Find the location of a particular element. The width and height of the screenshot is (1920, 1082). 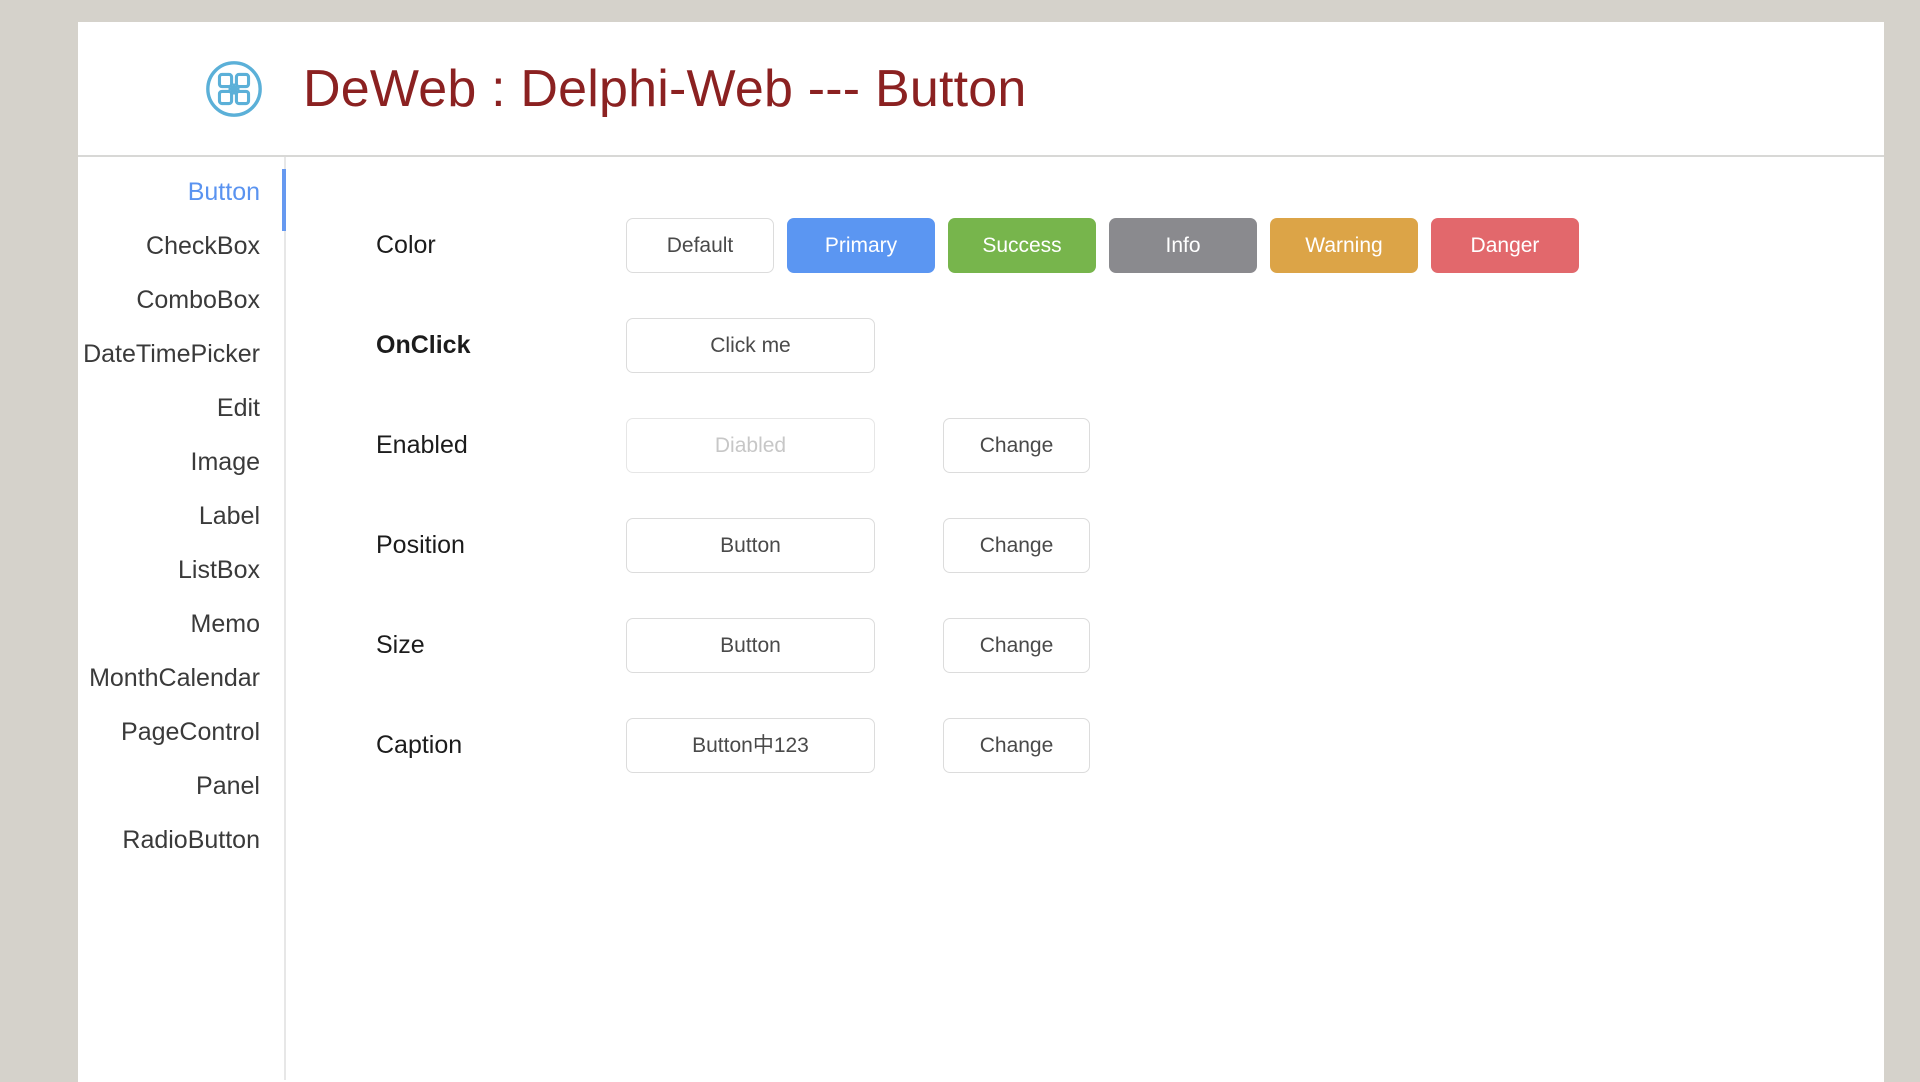

page-title: DeWeb : Delphi-Web --- Button is located at coordinates (665, 88).